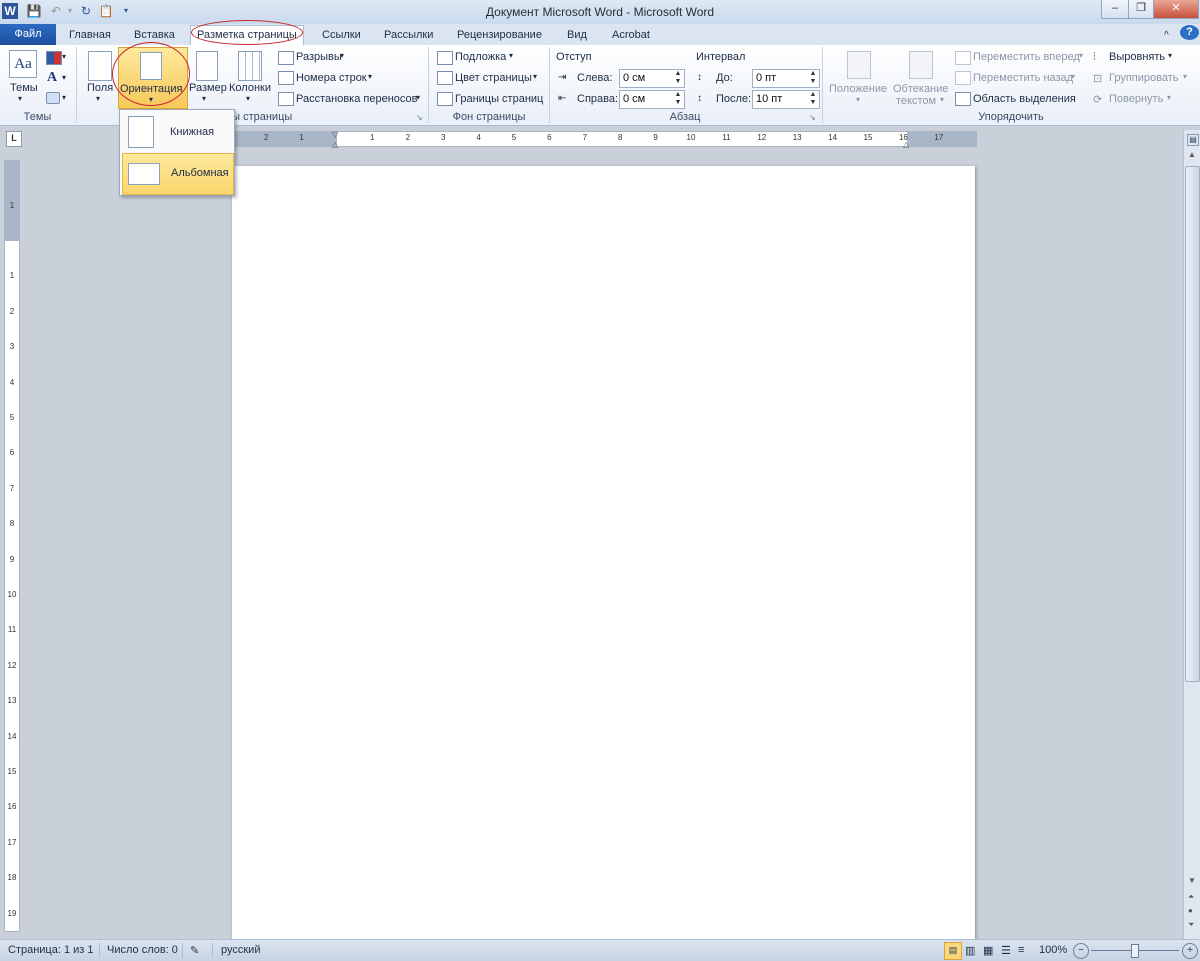 The height and width of the screenshot is (961, 1200). Describe the element at coordinates (786, 99) in the screenshot. I see `spacing-after-input: 10 пт ▲ ▼` at that location.